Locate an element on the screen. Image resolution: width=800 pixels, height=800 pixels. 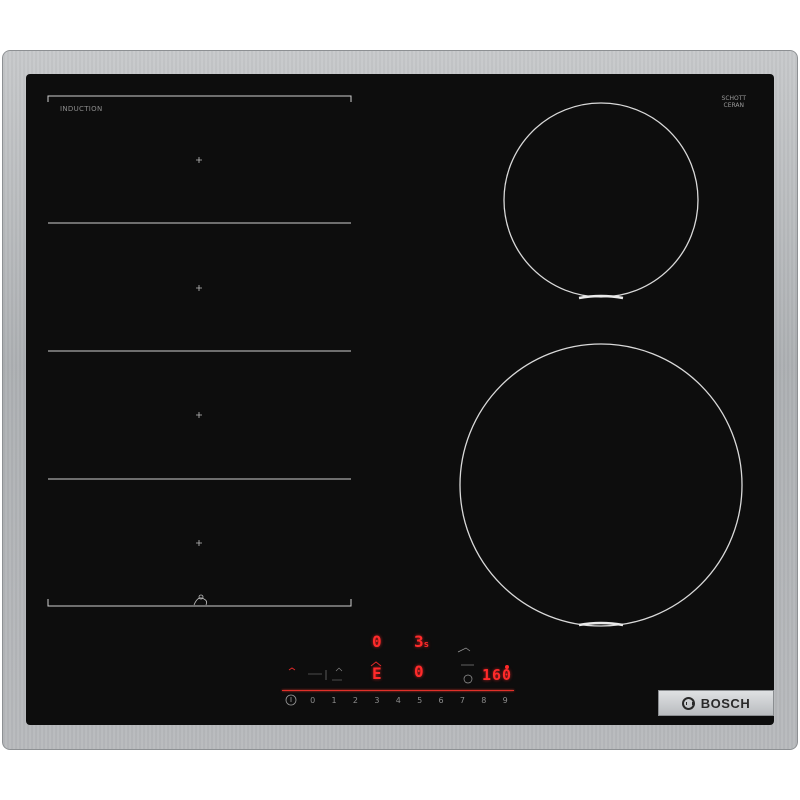
bosch-logo-icon is located at coordinates (688, 703).